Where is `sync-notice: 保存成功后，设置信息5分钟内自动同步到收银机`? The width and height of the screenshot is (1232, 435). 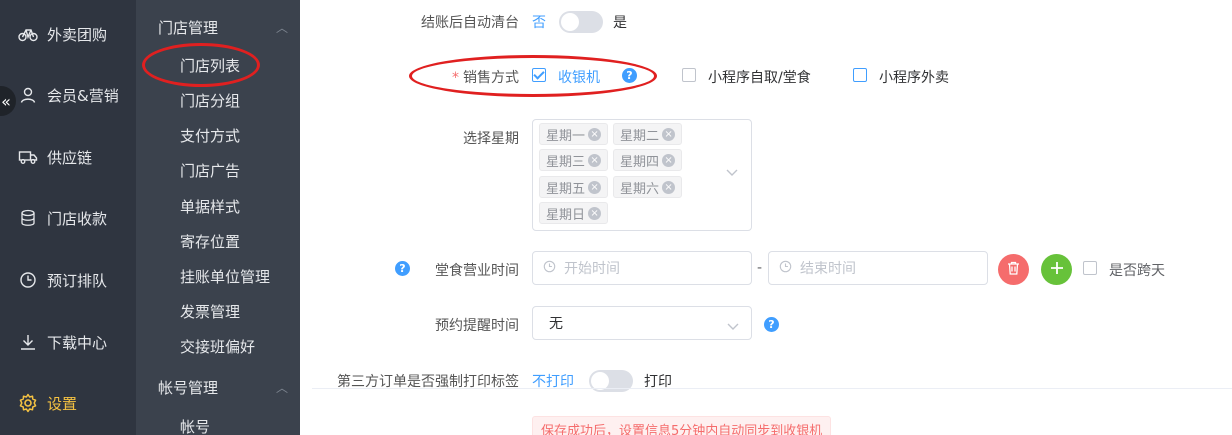 sync-notice: 保存成功后，设置信息5分钟内自动同步到收银机 is located at coordinates (682, 425).